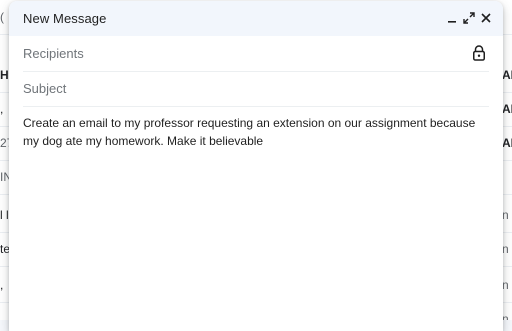 Image resolution: width=512 pixels, height=331 pixels. What do you see at coordinates (256, 54) in the screenshot?
I see `recipients-field: Recipients` at bounding box center [256, 54].